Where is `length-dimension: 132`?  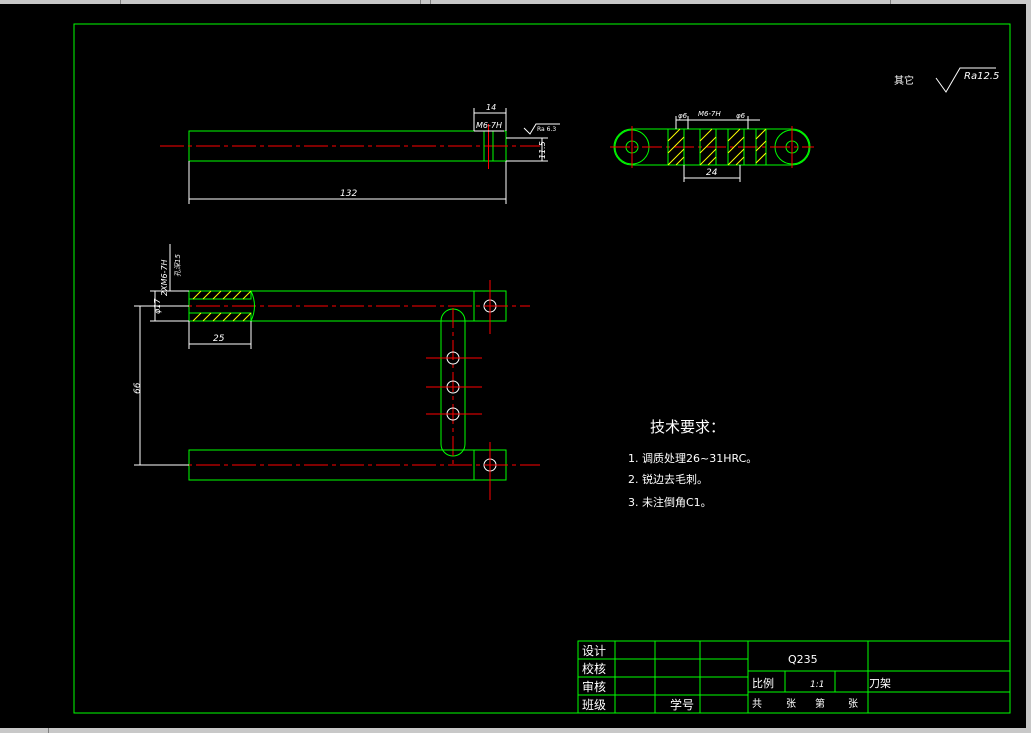 length-dimension: 132 is located at coordinates (348, 194).